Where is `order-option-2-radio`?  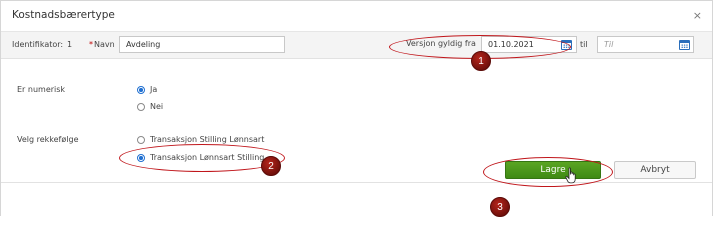
order-option-2-radio is located at coordinates (141, 158).